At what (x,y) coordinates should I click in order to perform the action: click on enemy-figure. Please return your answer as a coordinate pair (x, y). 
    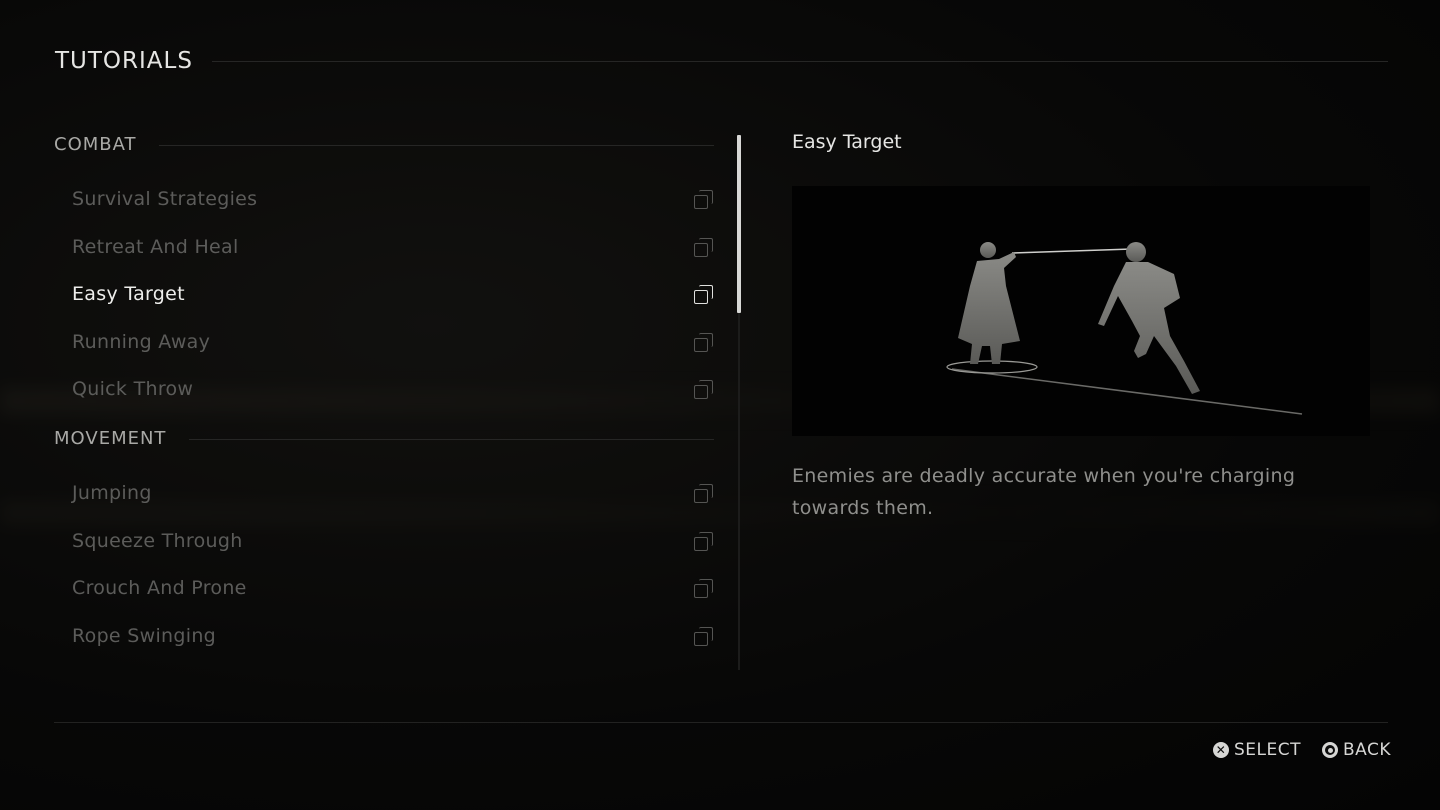
    Looking at the image, I should click on (989, 303).